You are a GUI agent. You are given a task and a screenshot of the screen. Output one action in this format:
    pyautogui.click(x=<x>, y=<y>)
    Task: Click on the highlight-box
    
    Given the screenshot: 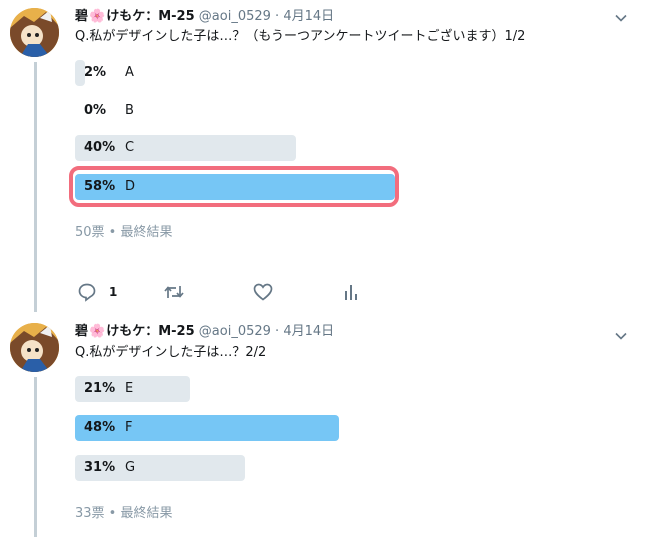 What is the action you would take?
    pyautogui.click(x=234, y=186)
    